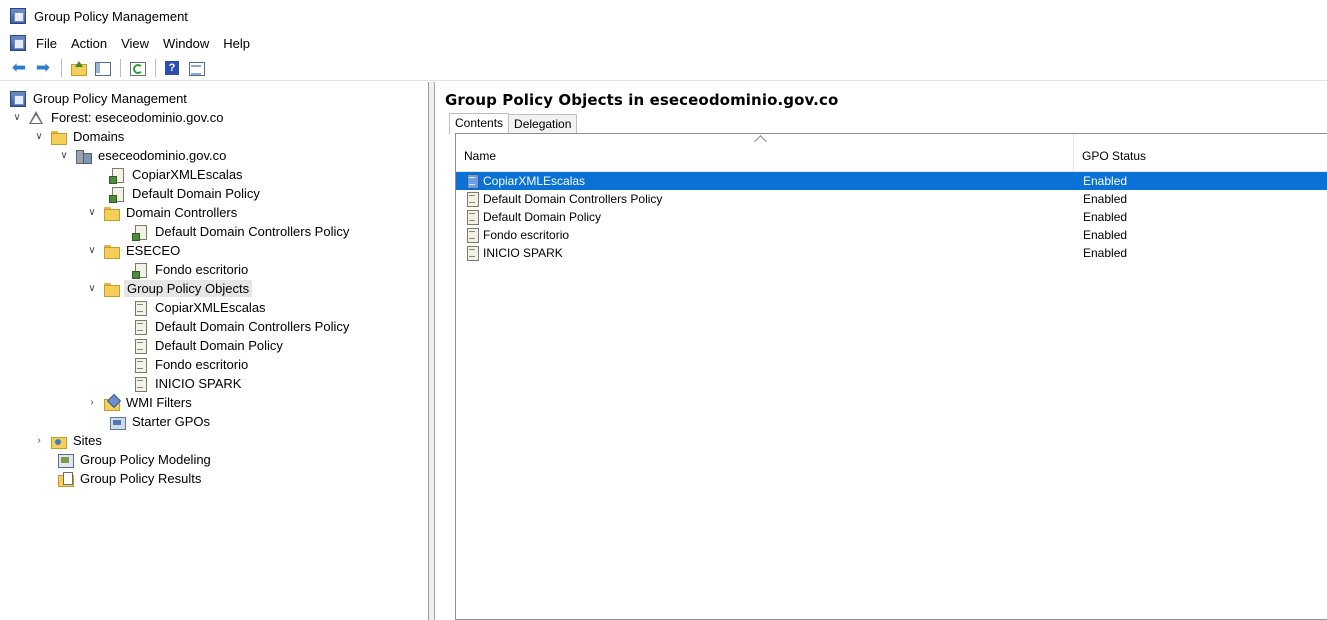 The height and width of the screenshot is (620, 1327). I want to click on menu-action: Action, so click(89, 43).